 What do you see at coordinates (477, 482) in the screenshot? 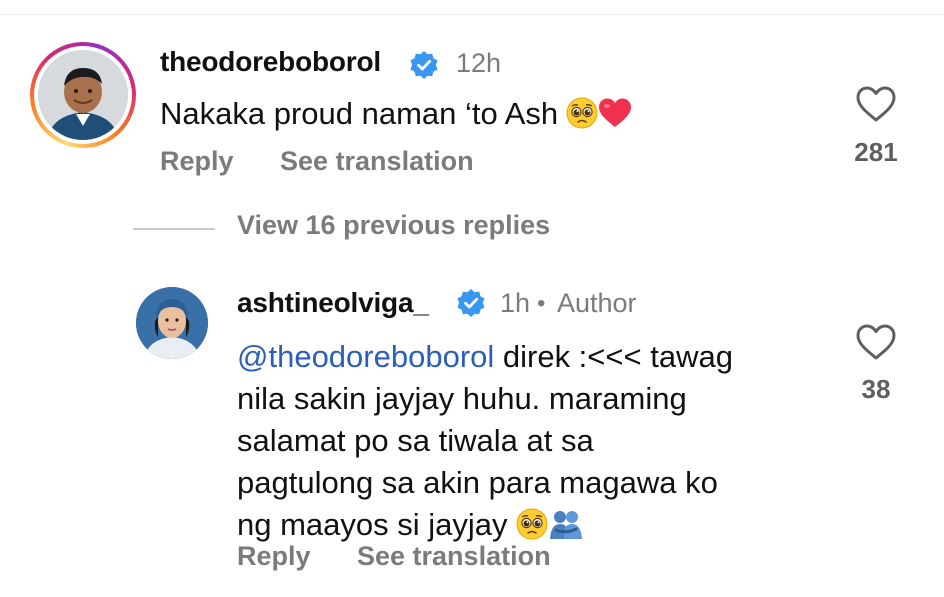
I see `reply-text-line-4: pagtulong sa akin para magawa ko` at bounding box center [477, 482].